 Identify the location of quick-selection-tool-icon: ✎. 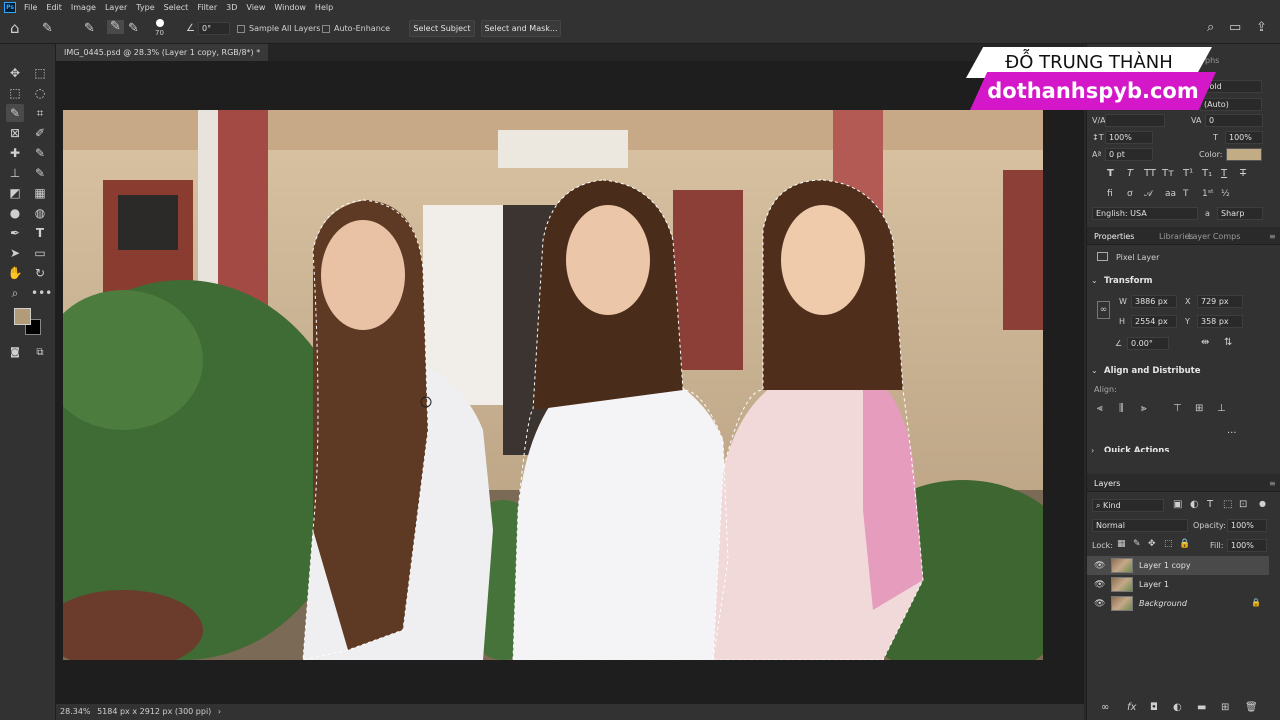
(15, 113).